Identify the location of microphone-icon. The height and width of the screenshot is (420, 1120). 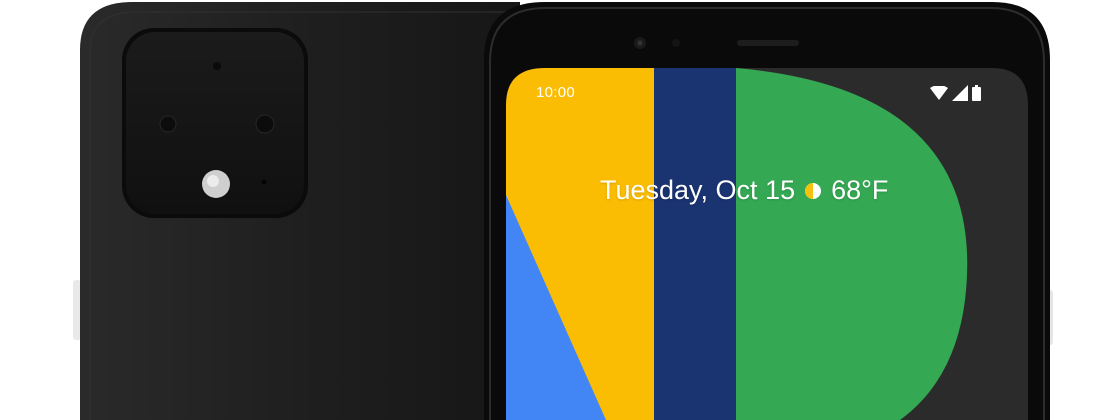
(264, 182).